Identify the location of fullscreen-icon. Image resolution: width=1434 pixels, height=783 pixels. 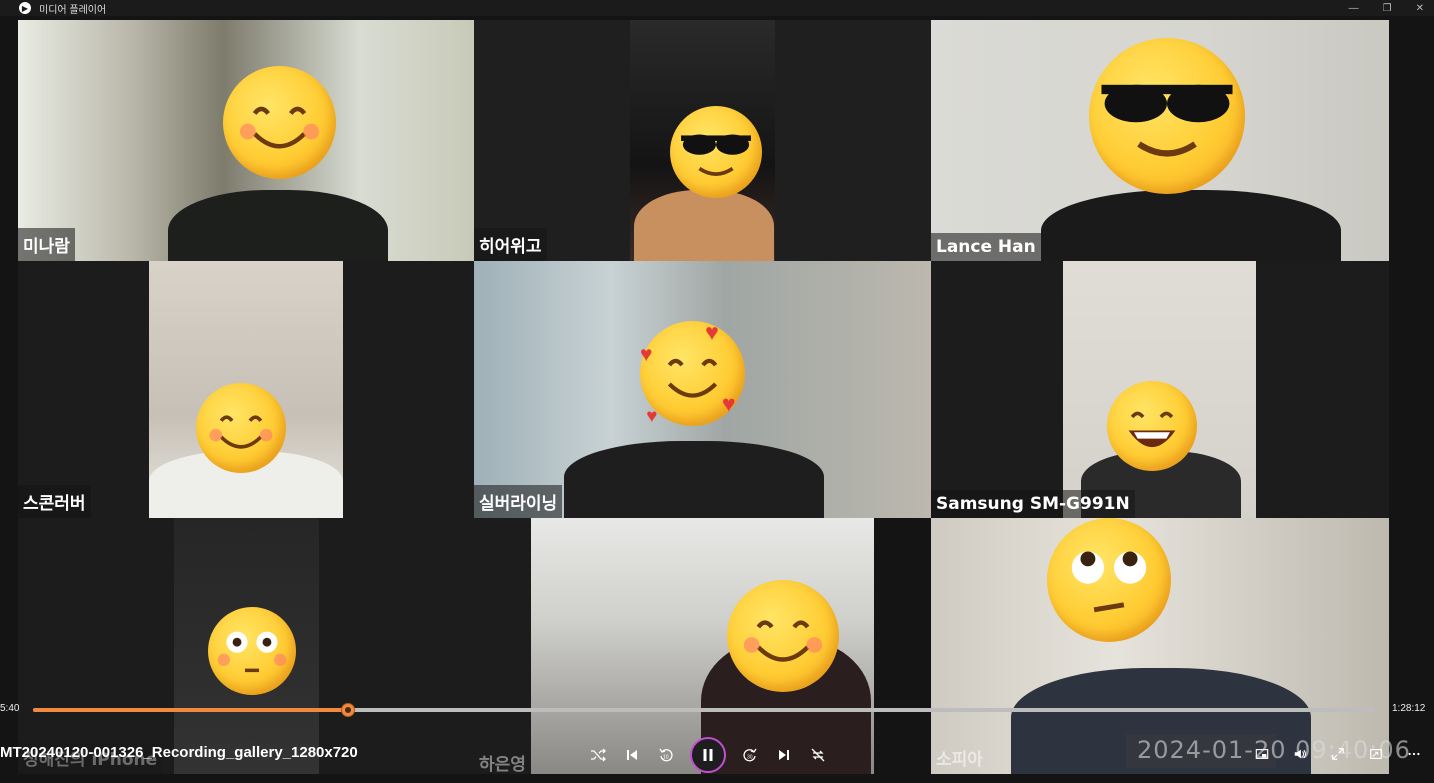
(1338, 754).